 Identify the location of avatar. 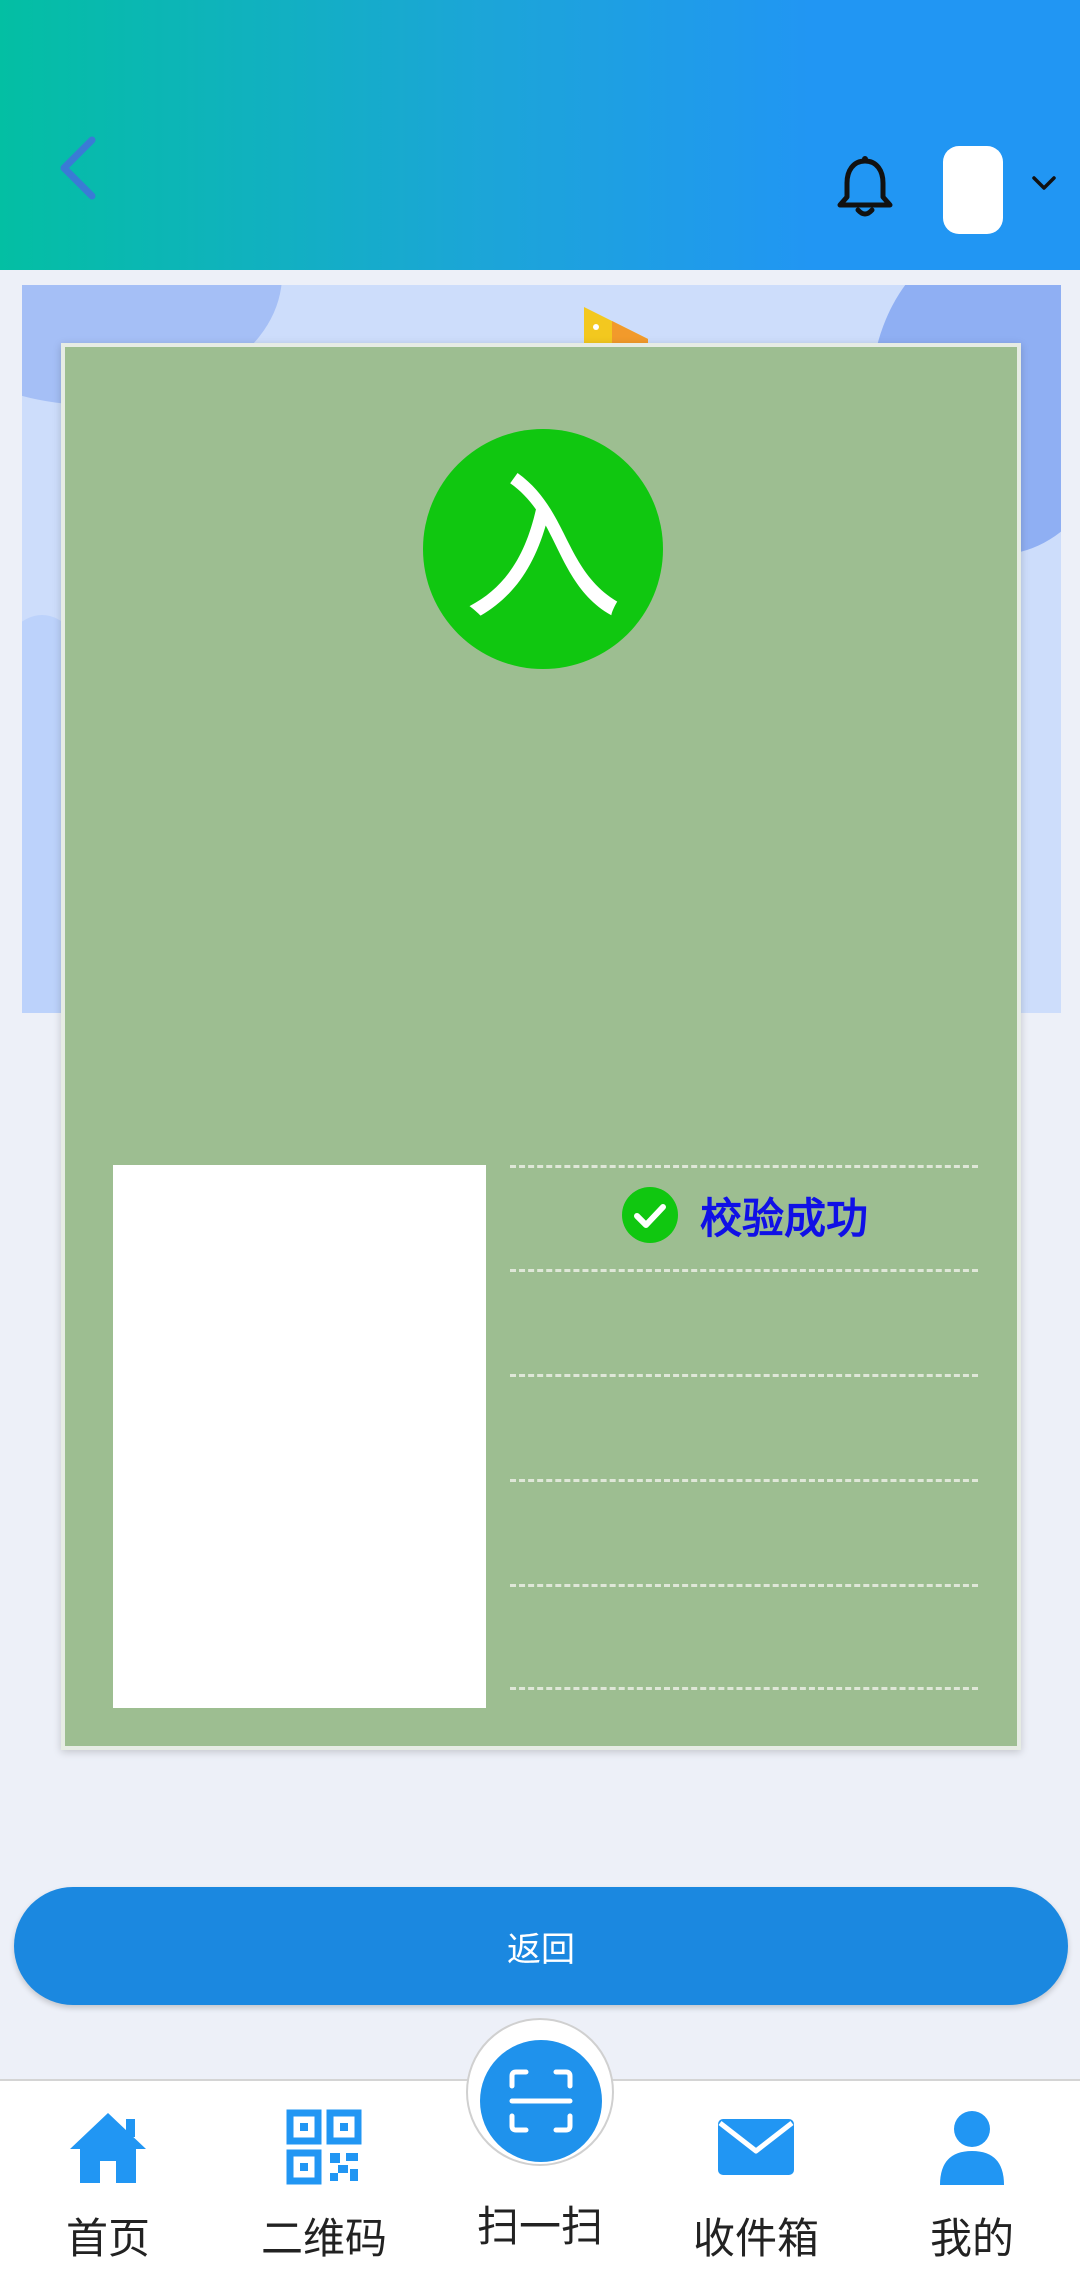
(973, 190).